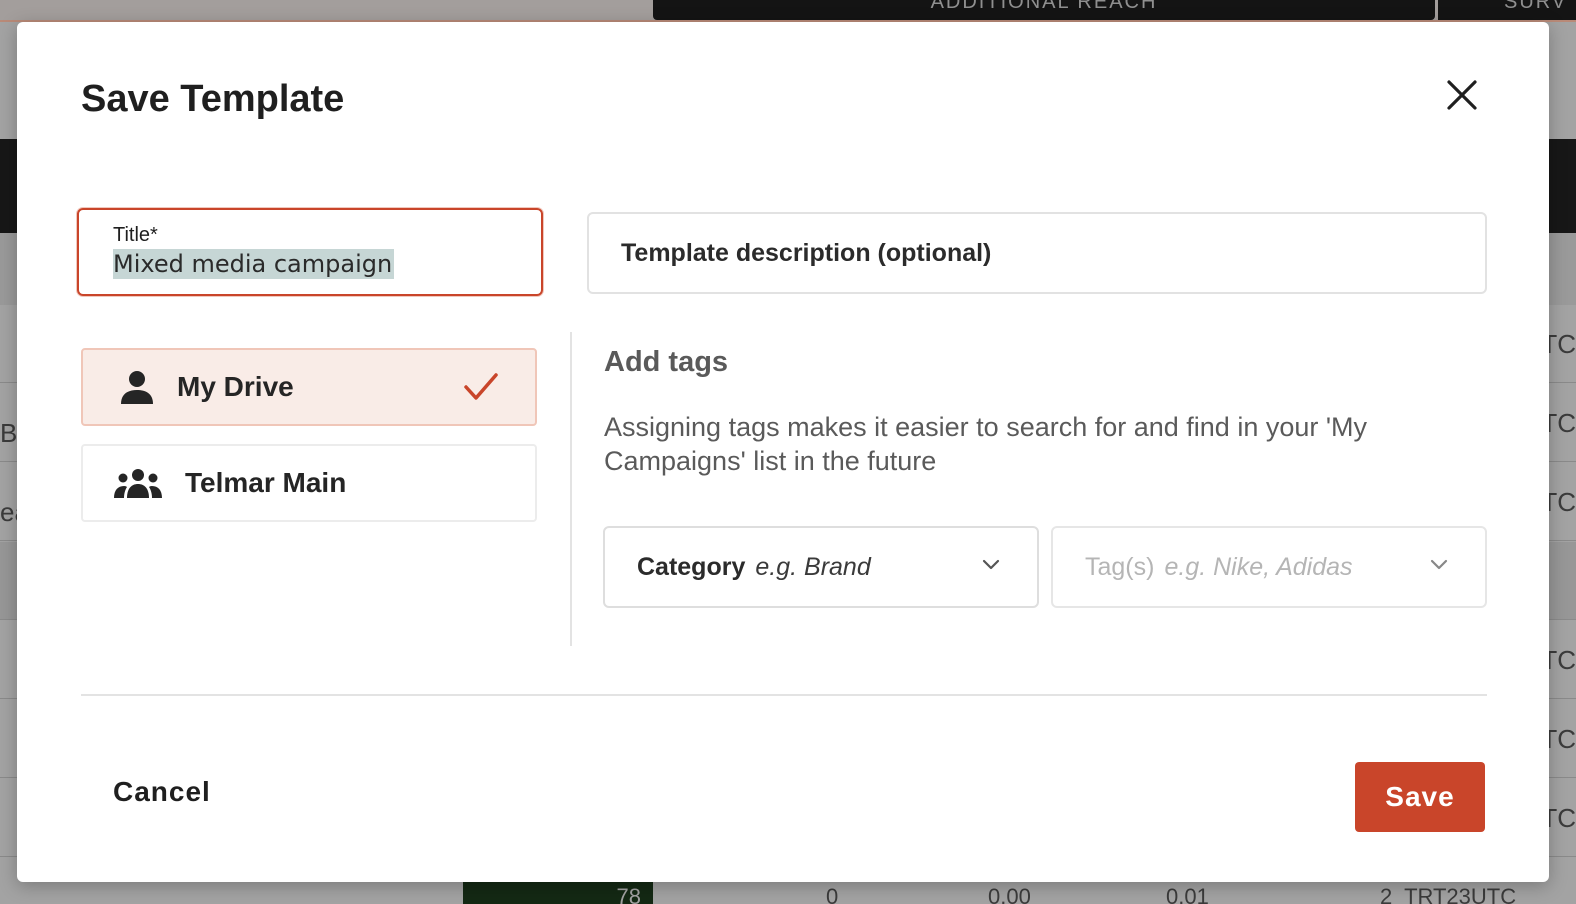 This screenshot has width=1576, height=904. What do you see at coordinates (1448, 894) in the screenshot?
I see `background-bottom-value: 2 TRT23UTC` at bounding box center [1448, 894].